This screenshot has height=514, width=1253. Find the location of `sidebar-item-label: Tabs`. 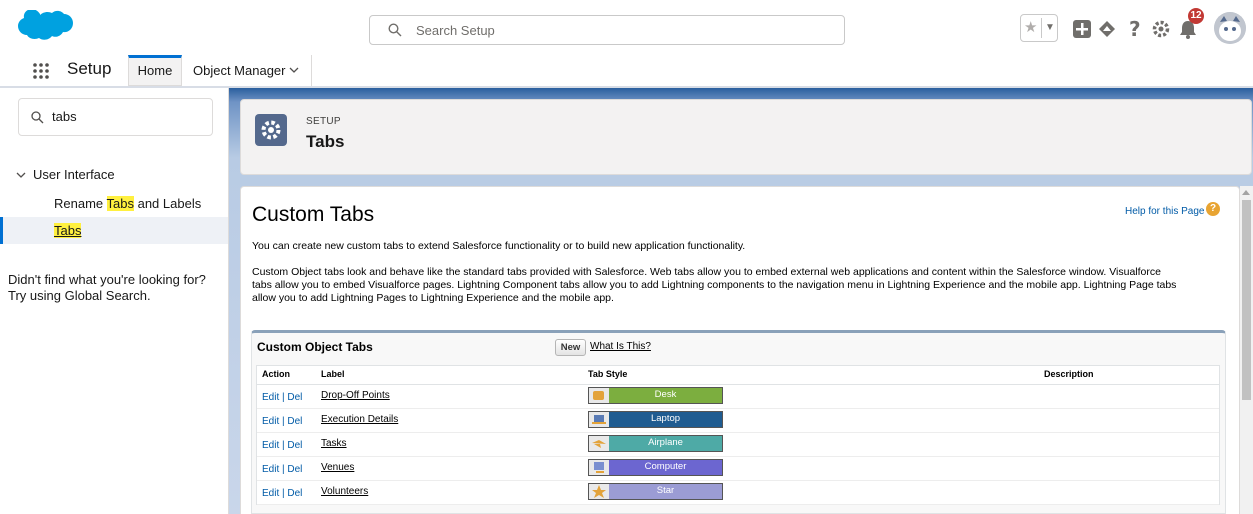

sidebar-item-label: Tabs is located at coordinates (68, 230).